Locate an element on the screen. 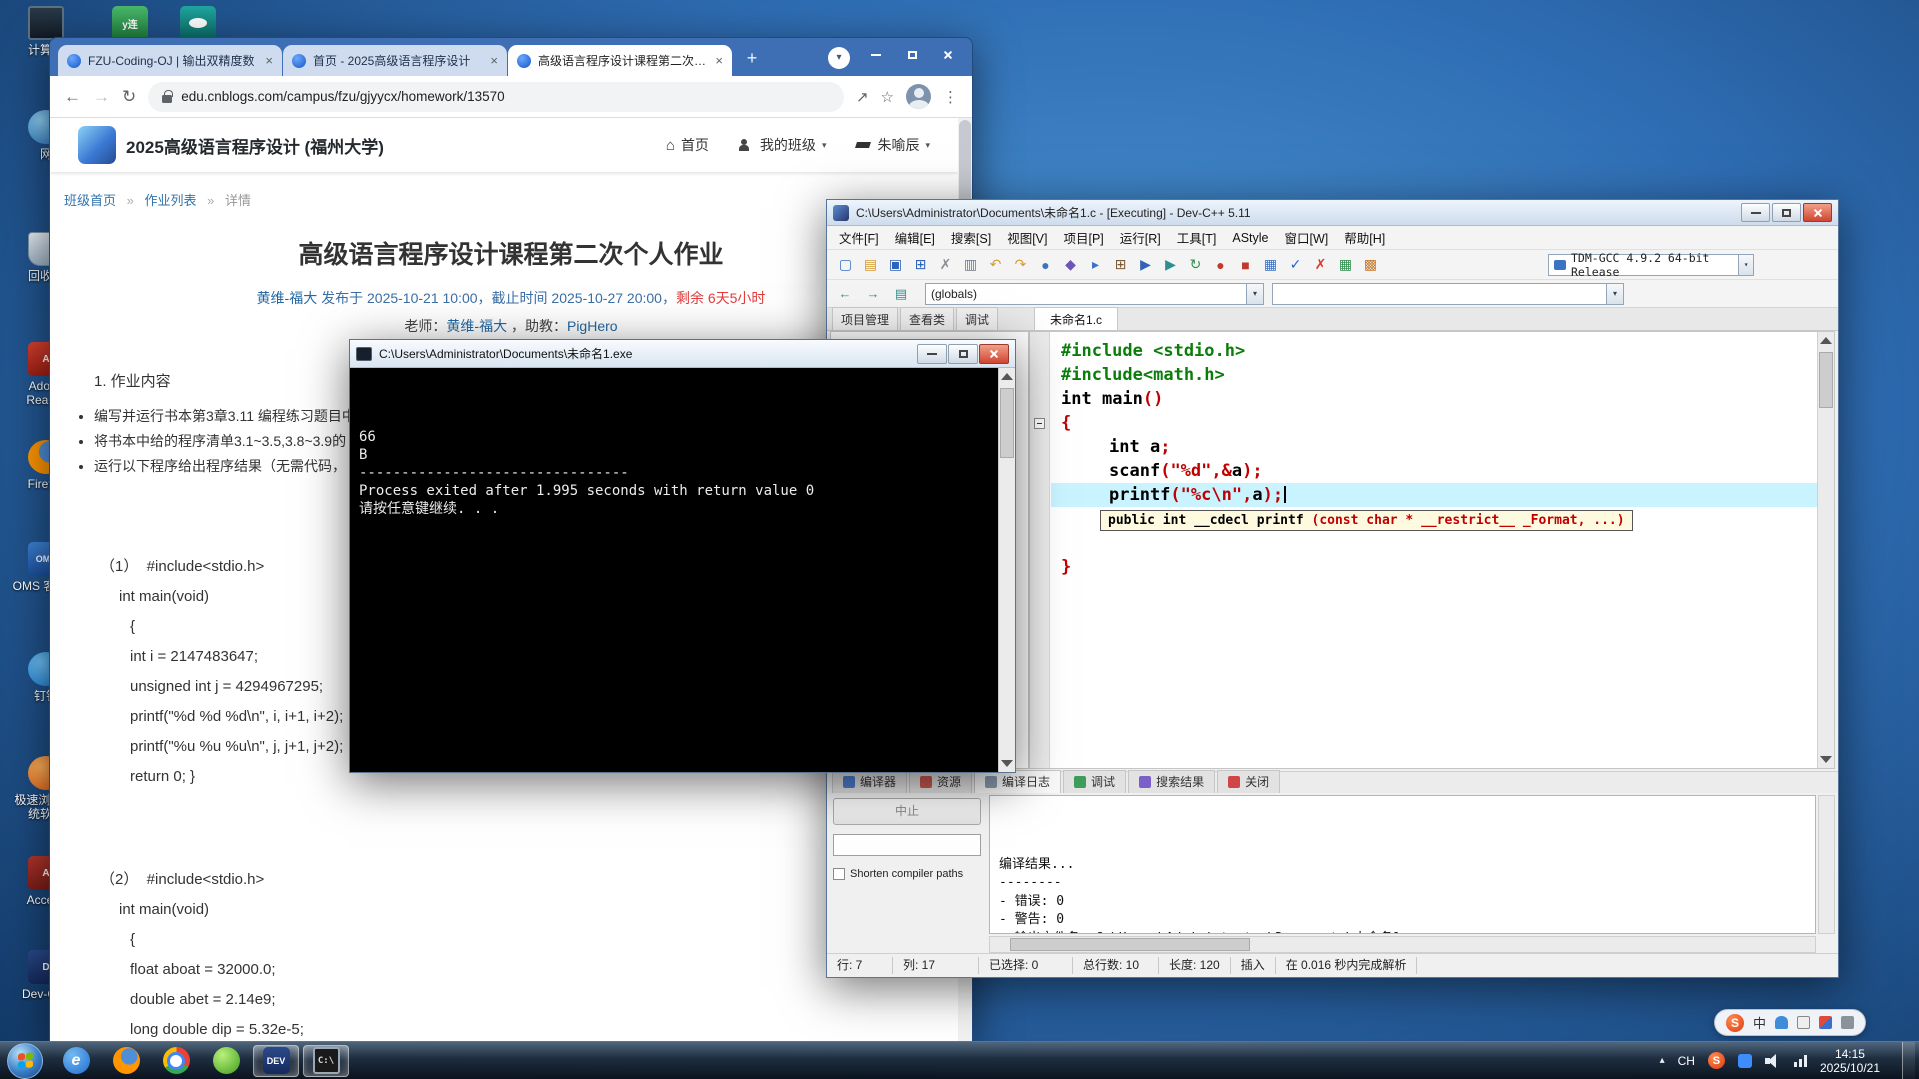  left-panel-tab: 查看类 is located at coordinates (927, 318).